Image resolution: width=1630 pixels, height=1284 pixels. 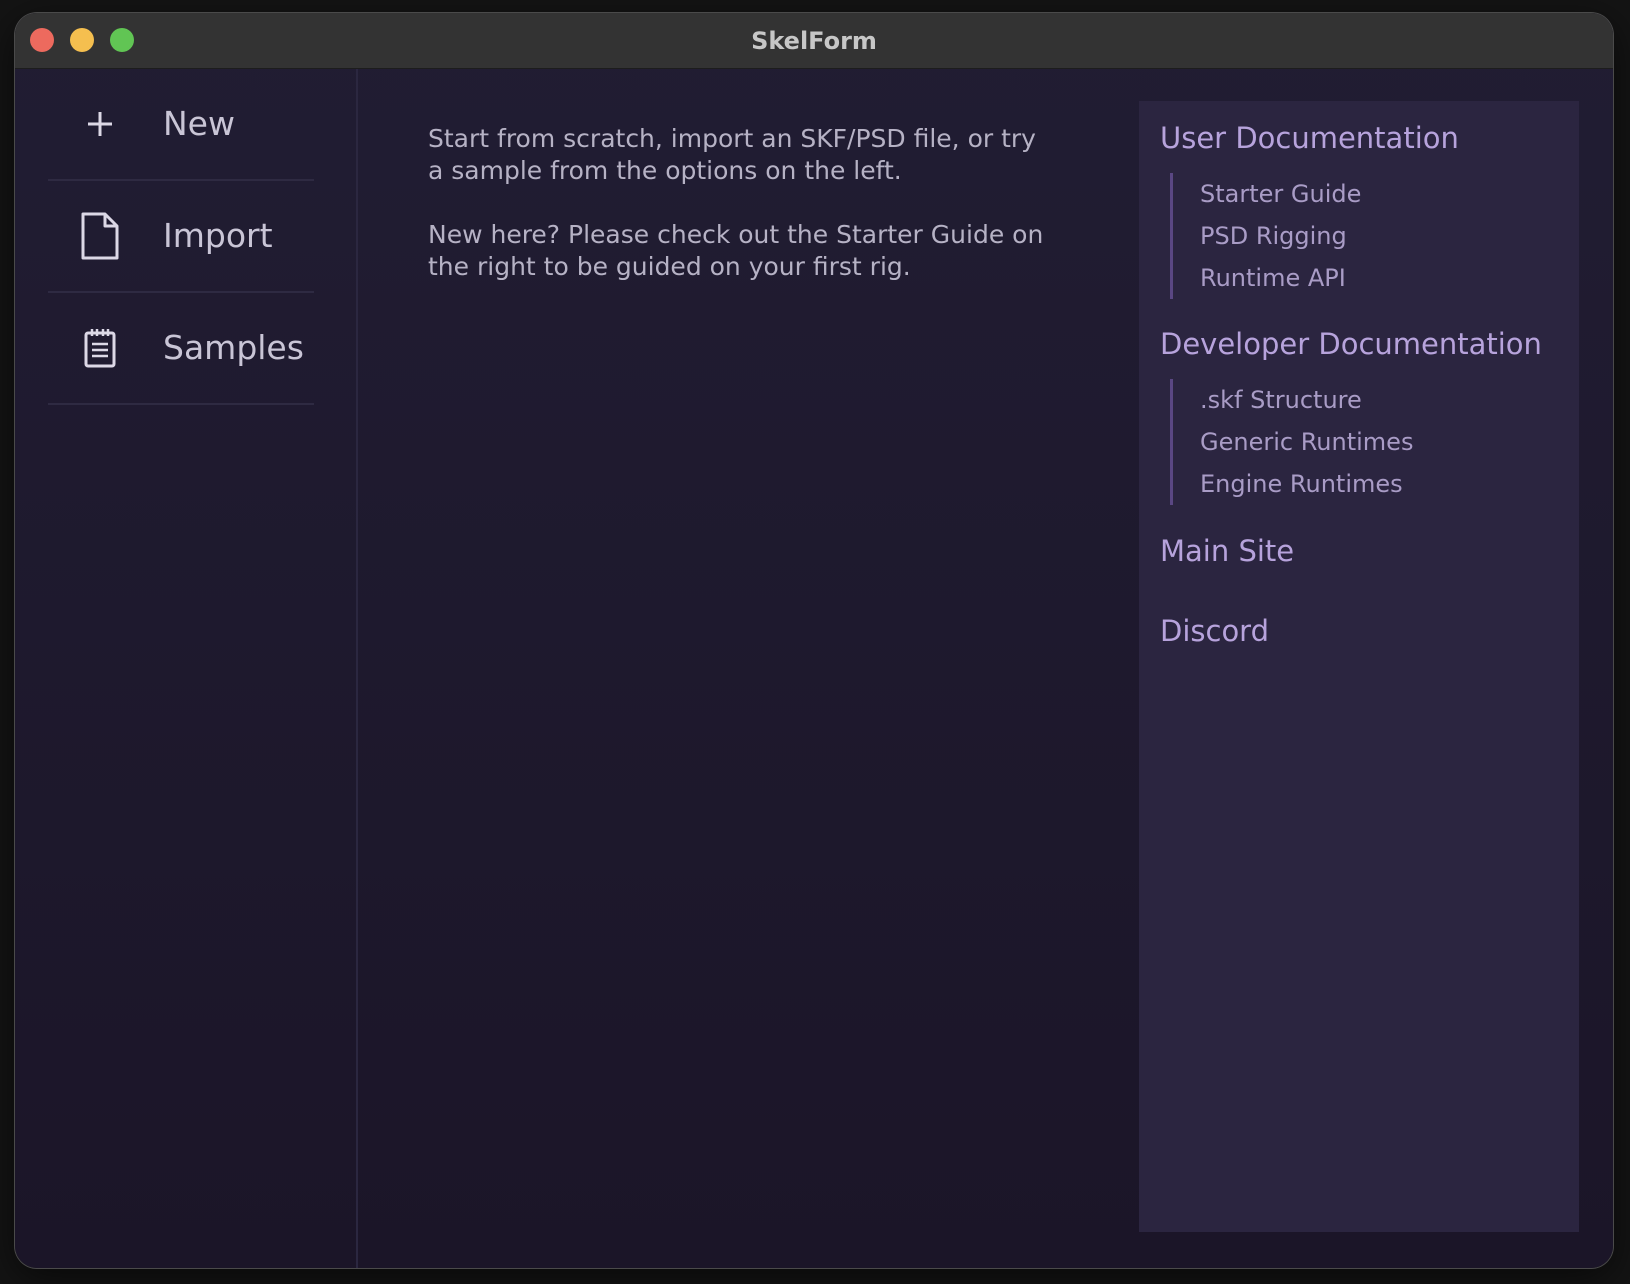 I want to click on window-title: SkelForm, so click(x=814, y=40).